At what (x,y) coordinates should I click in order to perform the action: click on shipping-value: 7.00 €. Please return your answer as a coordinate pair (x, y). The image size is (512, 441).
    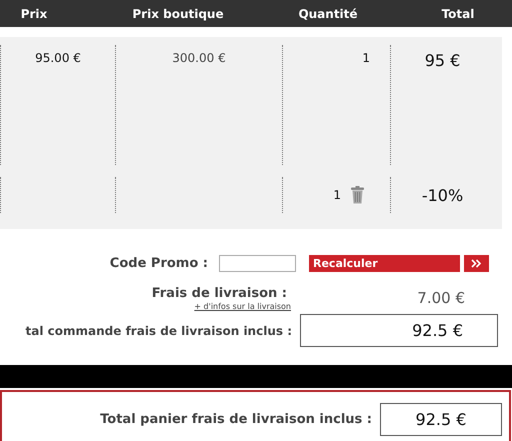
    Looking at the image, I should click on (440, 297).